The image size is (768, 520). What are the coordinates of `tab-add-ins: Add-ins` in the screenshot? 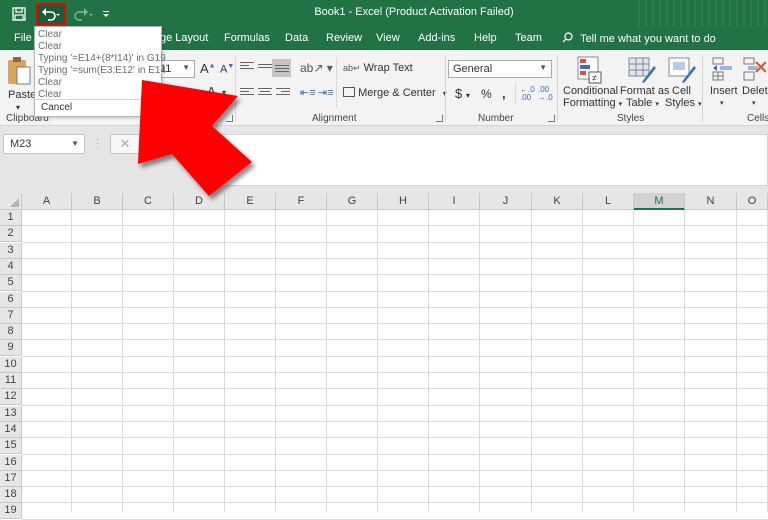 It's located at (436, 38).